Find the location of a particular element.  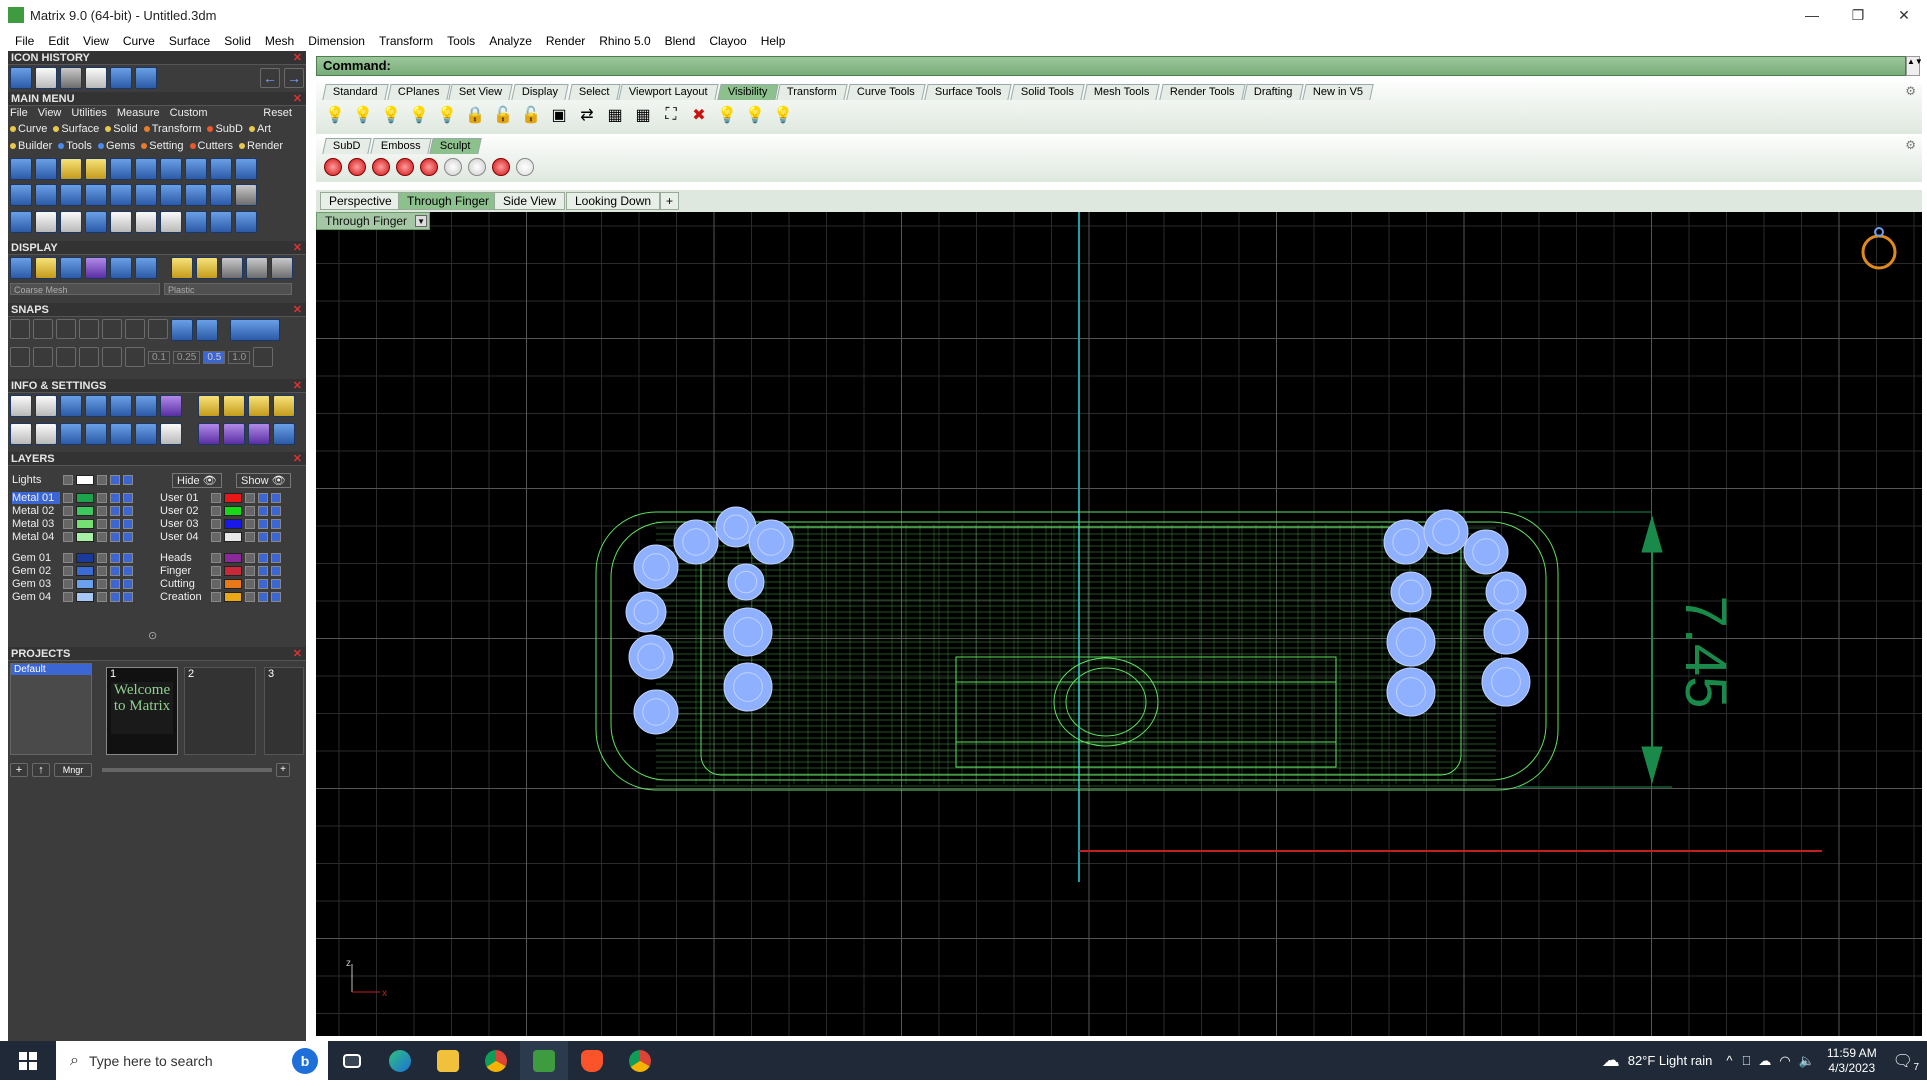

history-forward-icon: → is located at coordinates (294, 78).